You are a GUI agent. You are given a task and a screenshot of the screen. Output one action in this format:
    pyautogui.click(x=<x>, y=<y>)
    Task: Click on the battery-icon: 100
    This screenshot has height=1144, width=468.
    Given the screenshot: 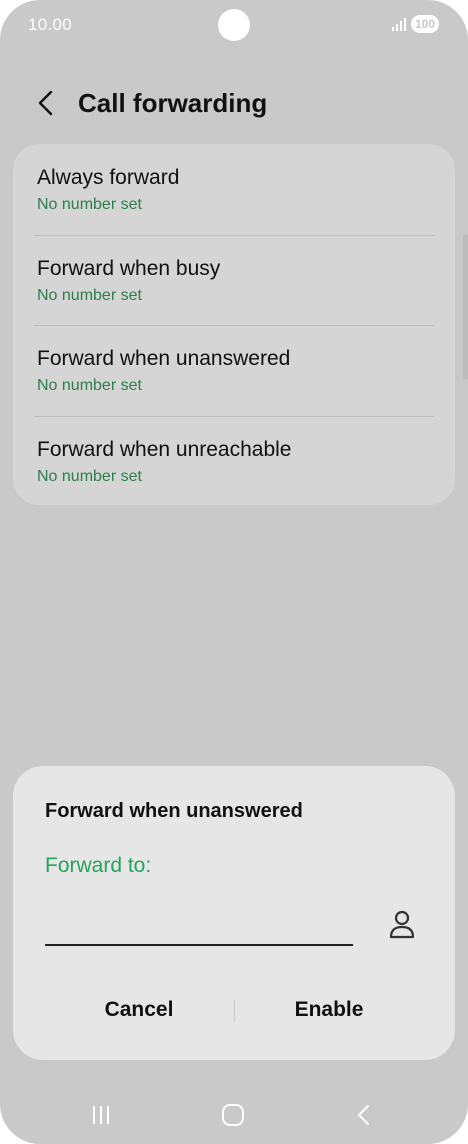 What is the action you would take?
    pyautogui.click(x=425, y=24)
    